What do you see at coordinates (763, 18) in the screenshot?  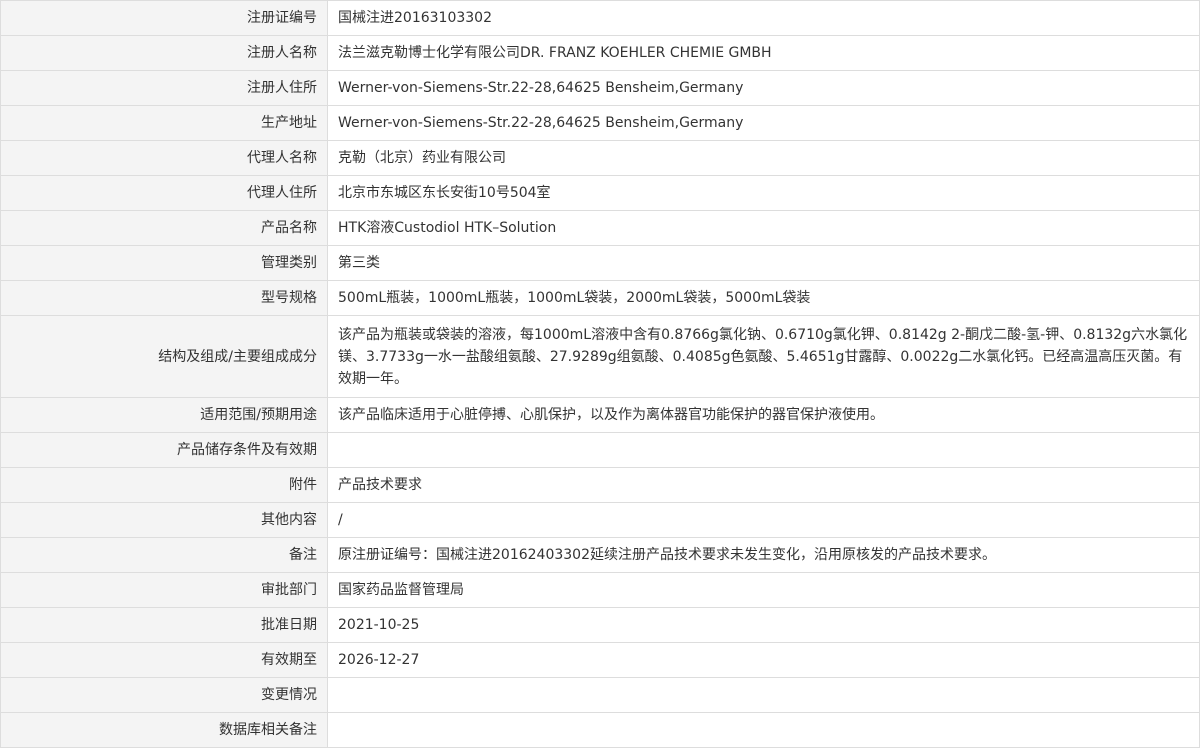 I see `field-value: 国械注进20163103302` at bounding box center [763, 18].